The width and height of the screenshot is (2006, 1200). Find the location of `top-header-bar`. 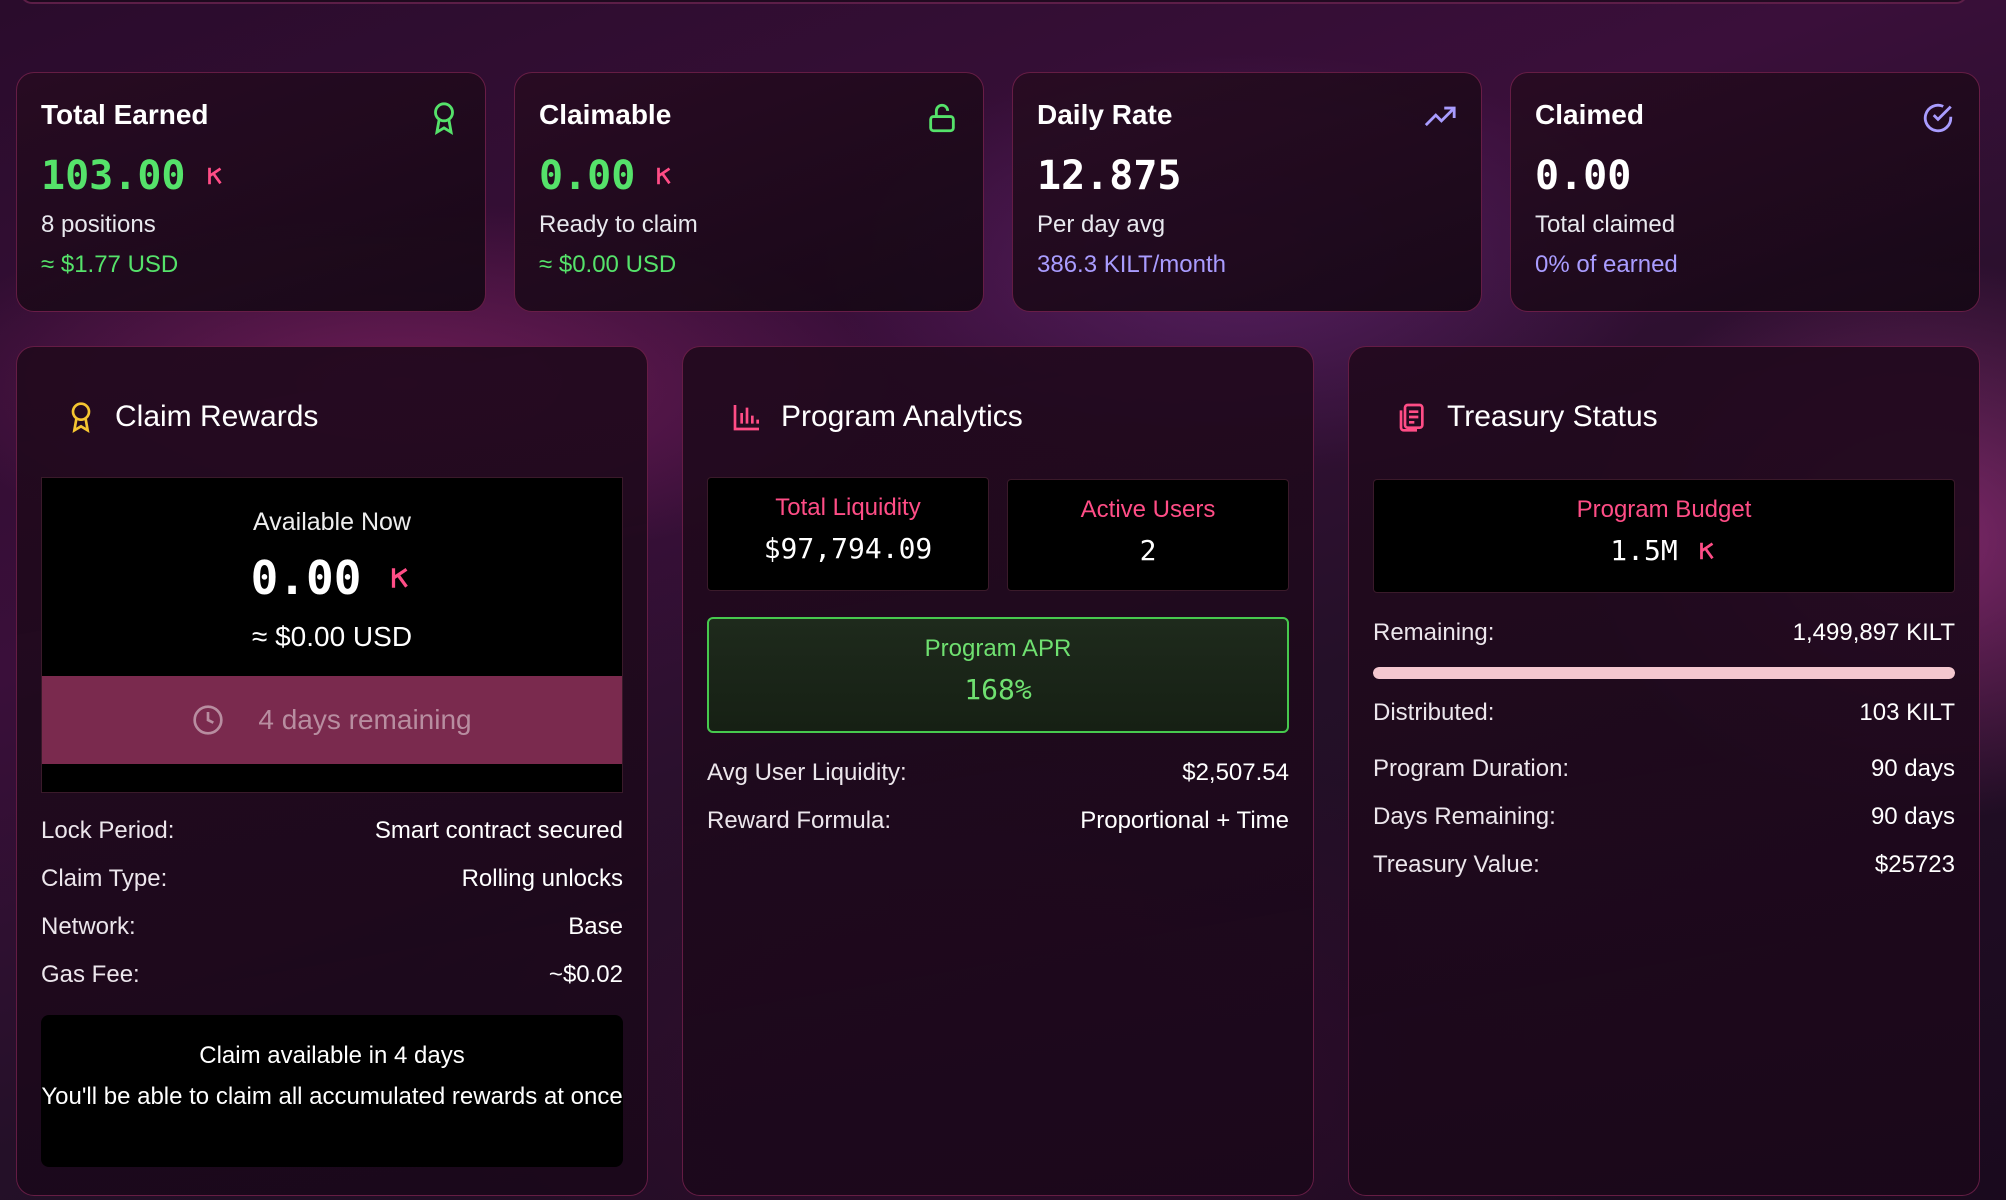

top-header-bar is located at coordinates (994, 2).